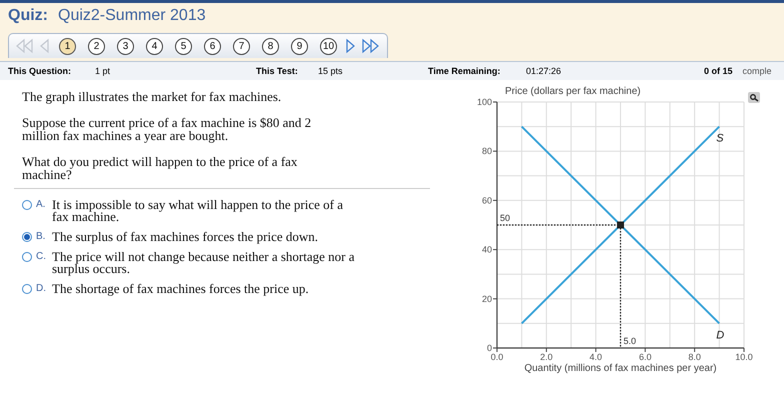 The height and width of the screenshot is (401, 784). What do you see at coordinates (132, 16) in the screenshot?
I see `quiz-title: Quiz2-Summer 2013` at bounding box center [132, 16].